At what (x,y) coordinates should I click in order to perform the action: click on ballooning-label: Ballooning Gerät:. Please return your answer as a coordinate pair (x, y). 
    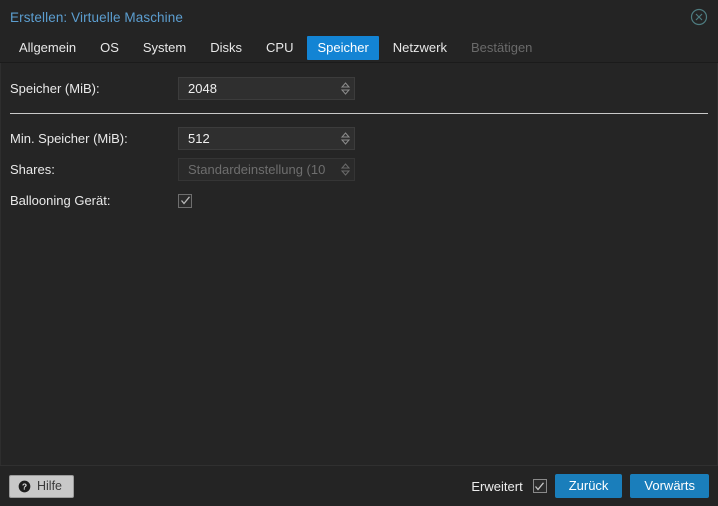
    Looking at the image, I should click on (60, 200).